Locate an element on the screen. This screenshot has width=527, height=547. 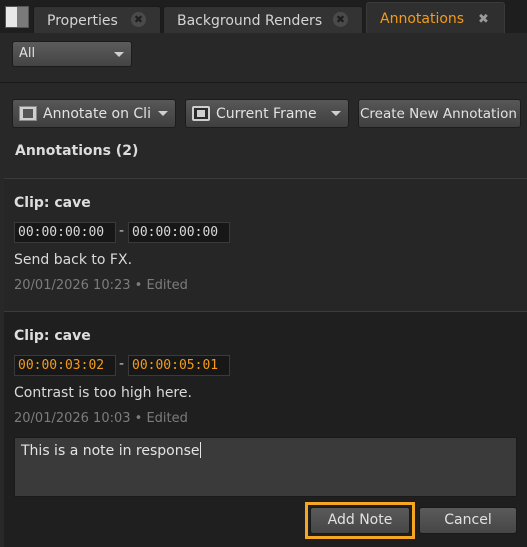
tab-background-renders: Background Renders ✖ is located at coordinates (263, 19).